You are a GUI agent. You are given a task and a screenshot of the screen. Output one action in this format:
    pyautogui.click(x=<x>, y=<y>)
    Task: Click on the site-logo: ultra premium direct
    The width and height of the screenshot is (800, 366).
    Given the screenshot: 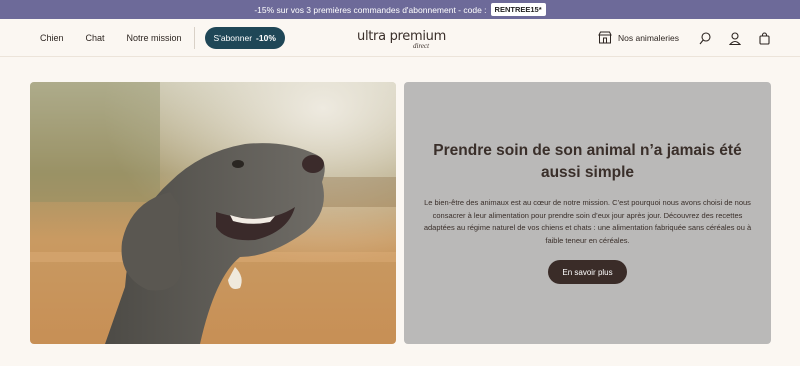 What is the action you would take?
    pyautogui.click(x=402, y=40)
    